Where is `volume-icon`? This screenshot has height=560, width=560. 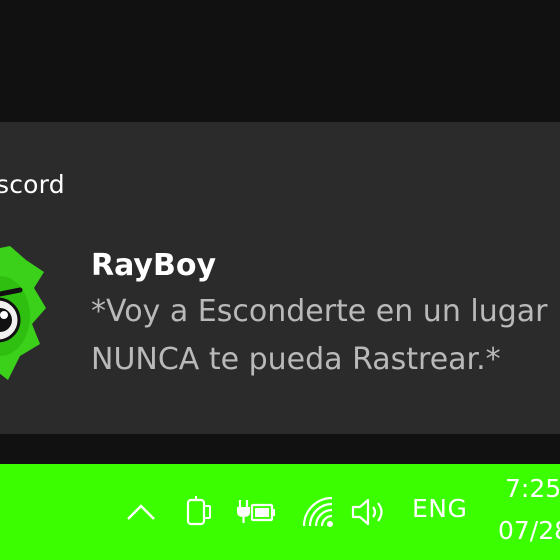
volume-icon is located at coordinates (370, 512).